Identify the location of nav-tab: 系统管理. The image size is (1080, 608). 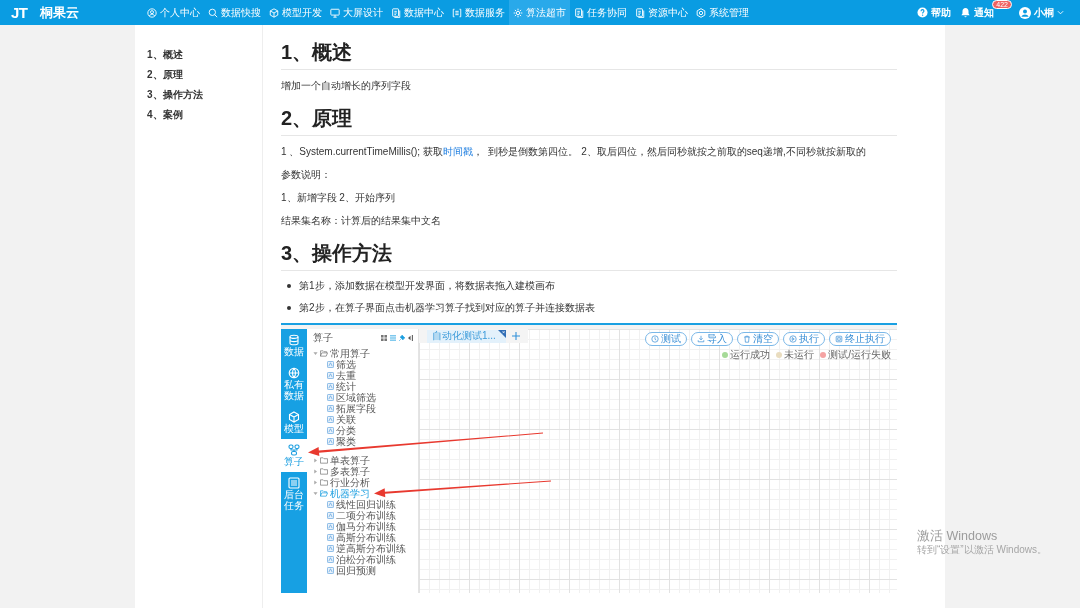
(722, 12).